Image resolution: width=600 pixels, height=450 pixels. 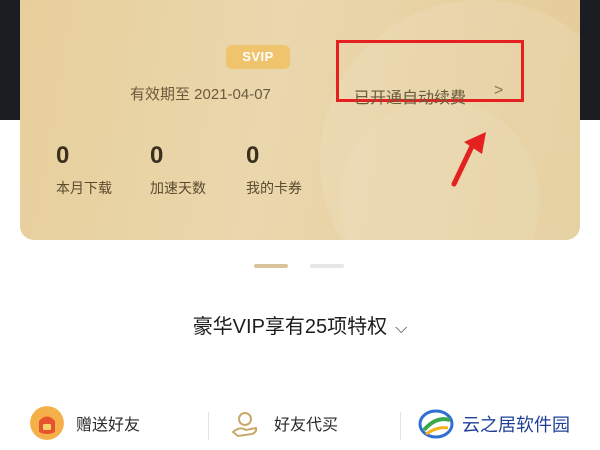 What do you see at coordinates (468, 159) in the screenshot?
I see `red-arrow-icon` at bounding box center [468, 159].